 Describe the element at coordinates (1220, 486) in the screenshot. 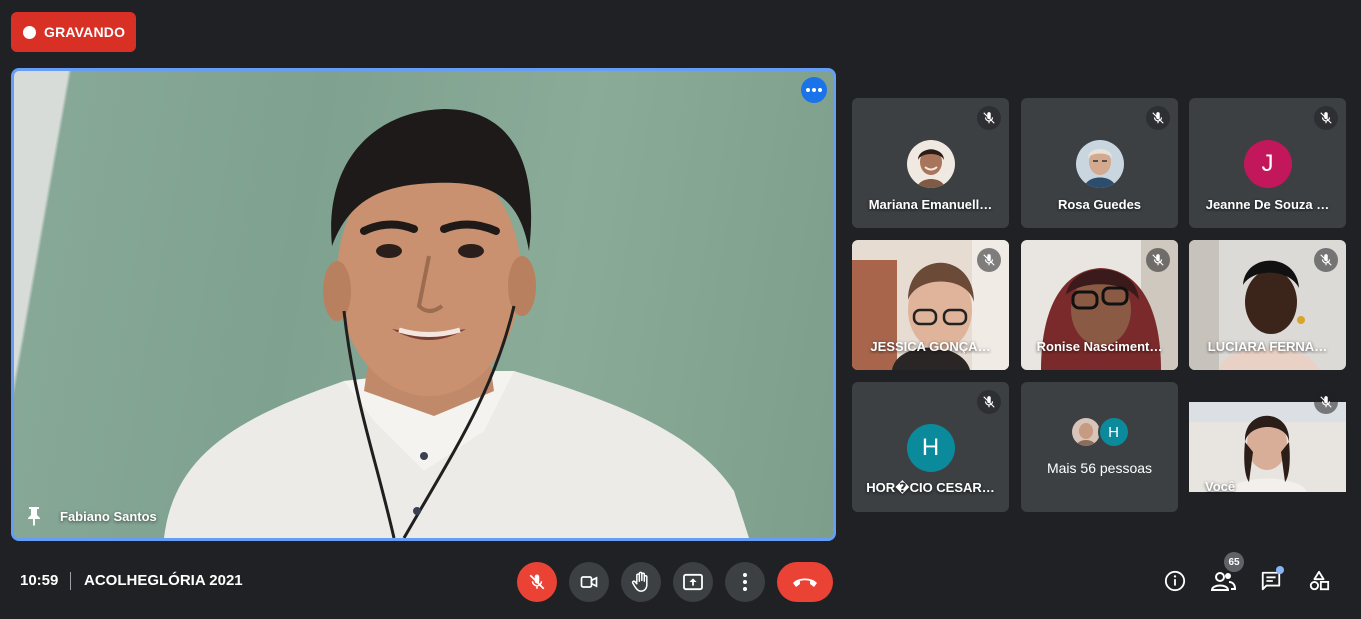

I see `self-name: Você` at that location.